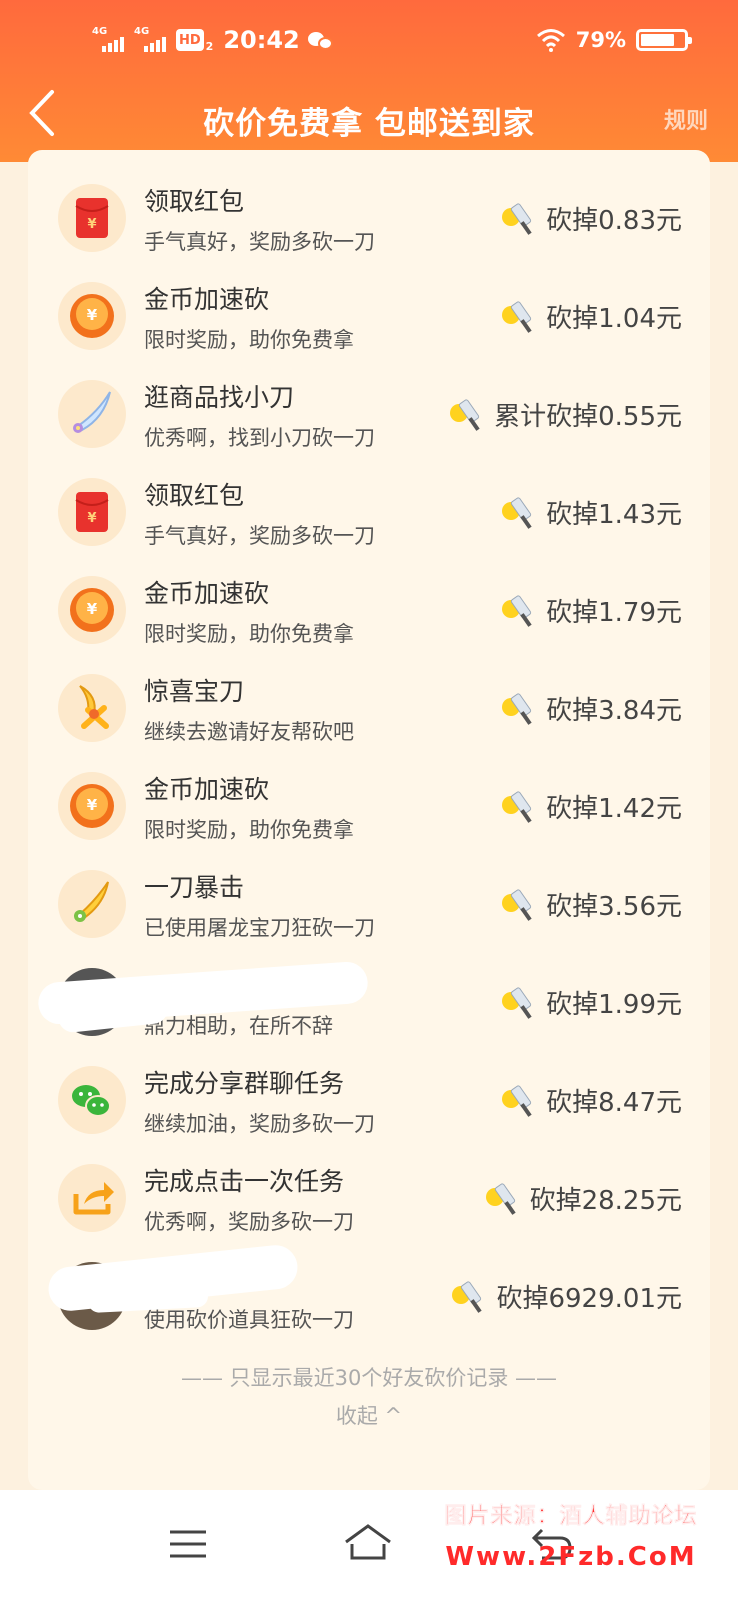  What do you see at coordinates (320, 40) in the screenshot?
I see `wechat-notification-icon` at bounding box center [320, 40].